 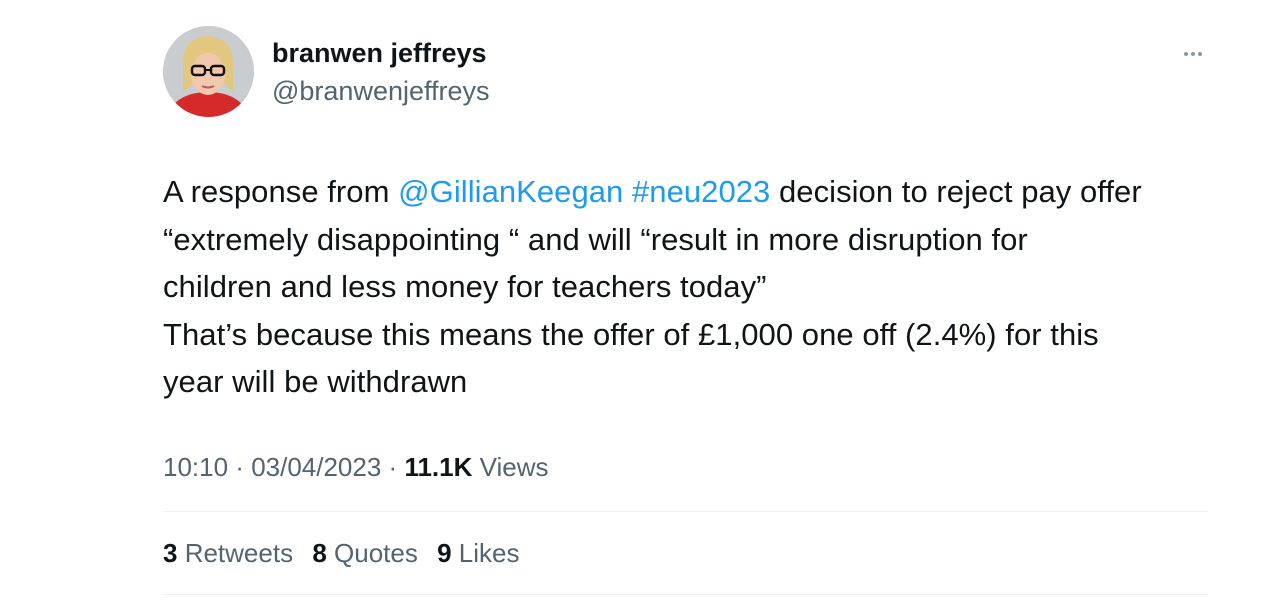 I want to click on more-options-button, so click(x=1193, y=54).